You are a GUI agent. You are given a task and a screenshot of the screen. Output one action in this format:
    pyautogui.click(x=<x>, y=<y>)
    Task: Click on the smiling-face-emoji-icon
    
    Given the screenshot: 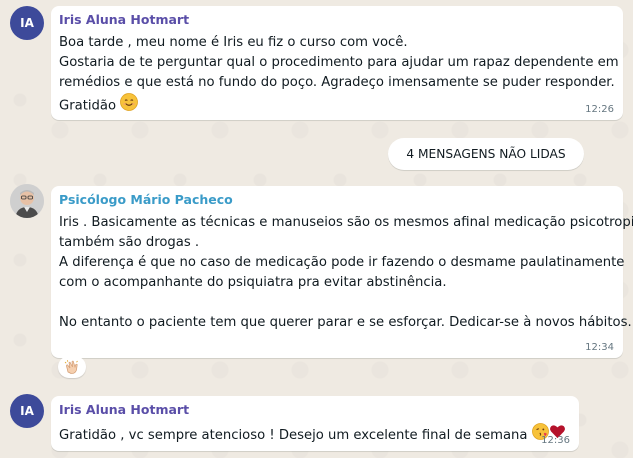 What is the action you would take?
    pyautogui.click(x=129, y=105)
    